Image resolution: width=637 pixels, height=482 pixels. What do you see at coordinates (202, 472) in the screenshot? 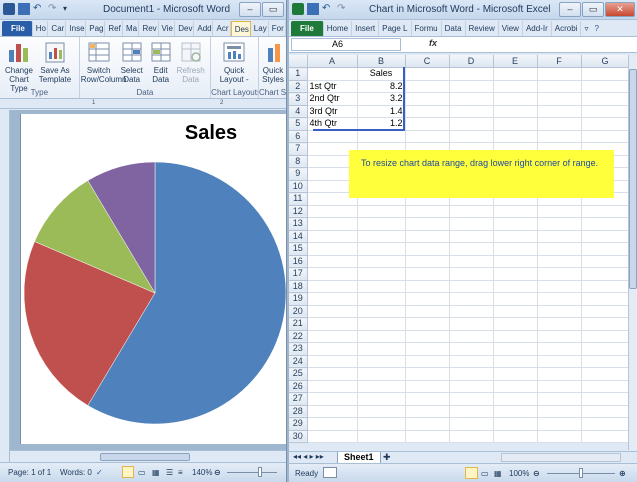
I see `zoom-level: 140%` at bounding box center [202, 472].